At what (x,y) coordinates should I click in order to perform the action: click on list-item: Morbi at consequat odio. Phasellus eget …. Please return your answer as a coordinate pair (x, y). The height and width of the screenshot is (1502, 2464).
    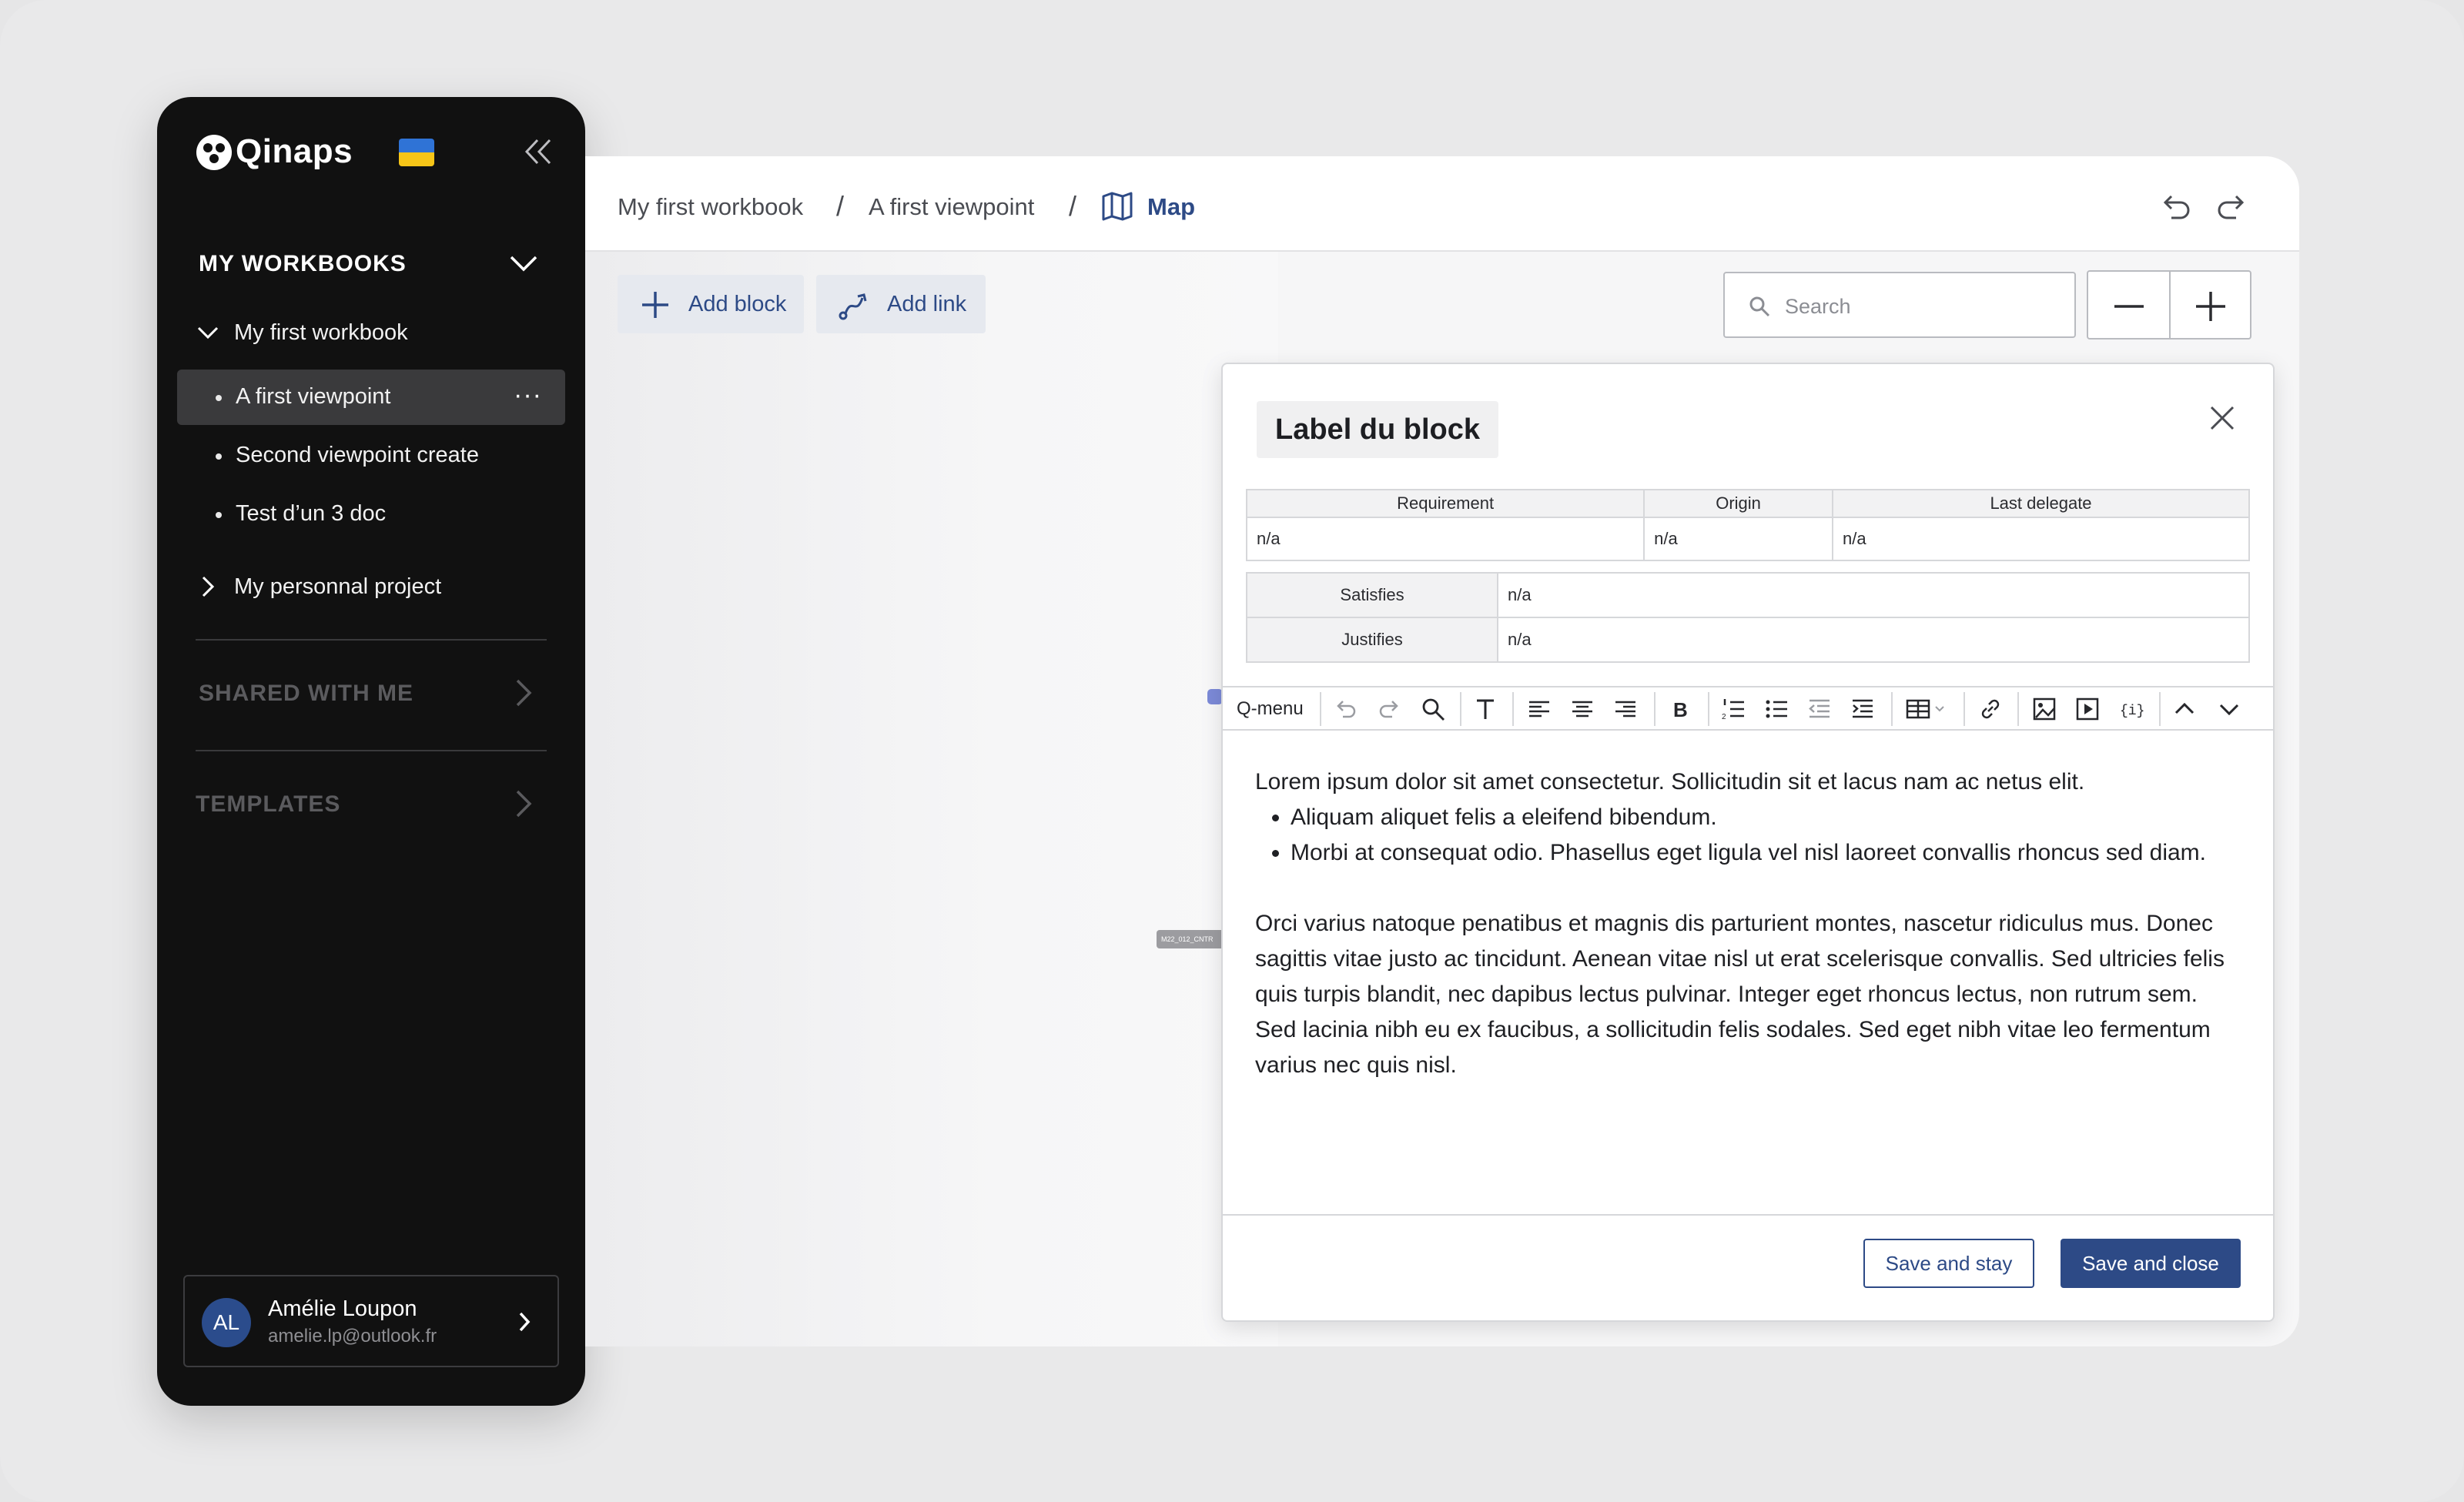
    Looking at the image, I should click on (1766, 853).